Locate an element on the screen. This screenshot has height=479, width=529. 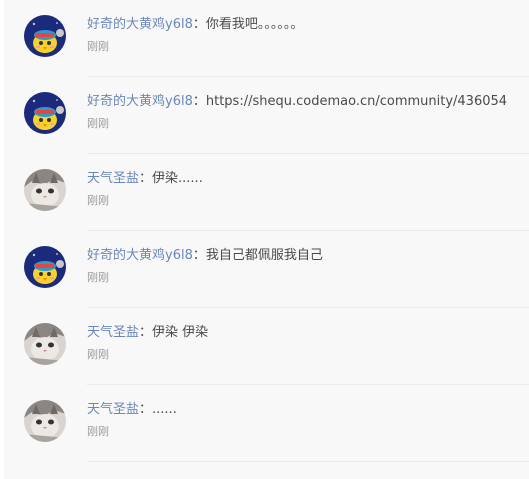
reply-line: 好奇的大黄鸡y6l8：我自己都佩服我自己 is located at coordinates (205, 256).